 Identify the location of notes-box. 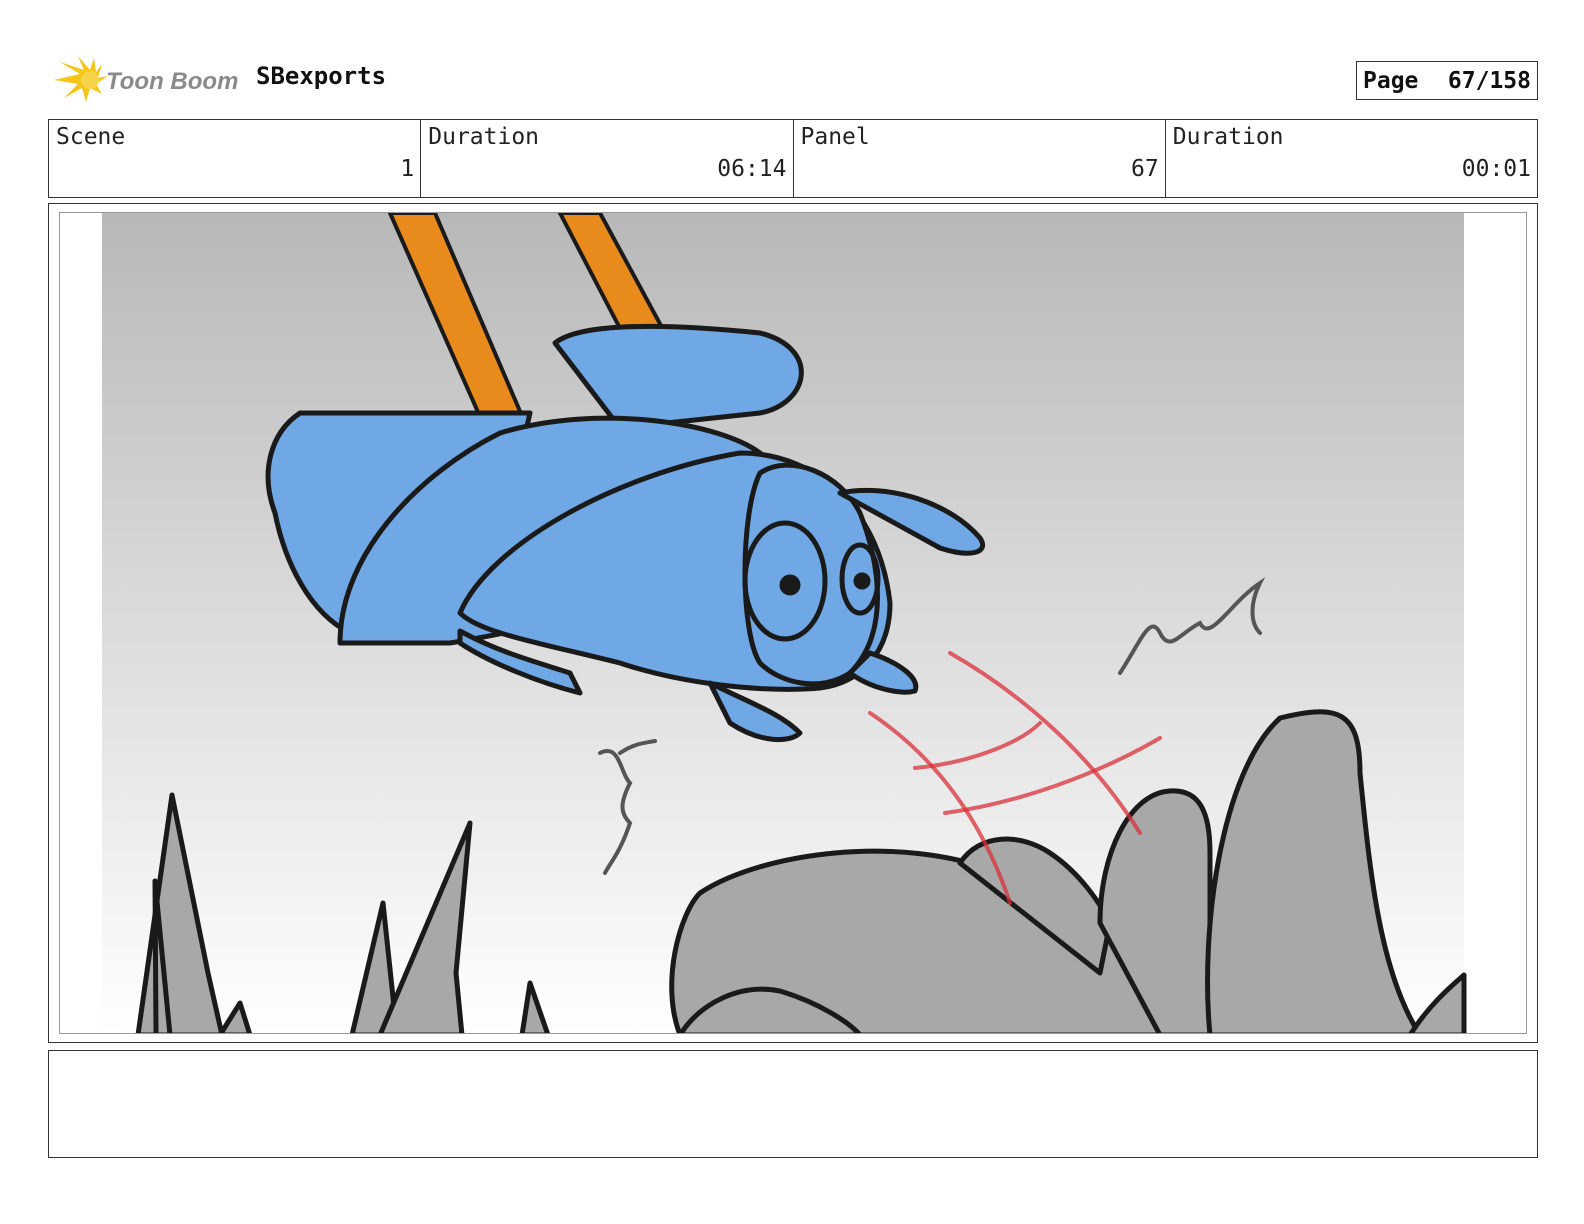
(793, 1104).